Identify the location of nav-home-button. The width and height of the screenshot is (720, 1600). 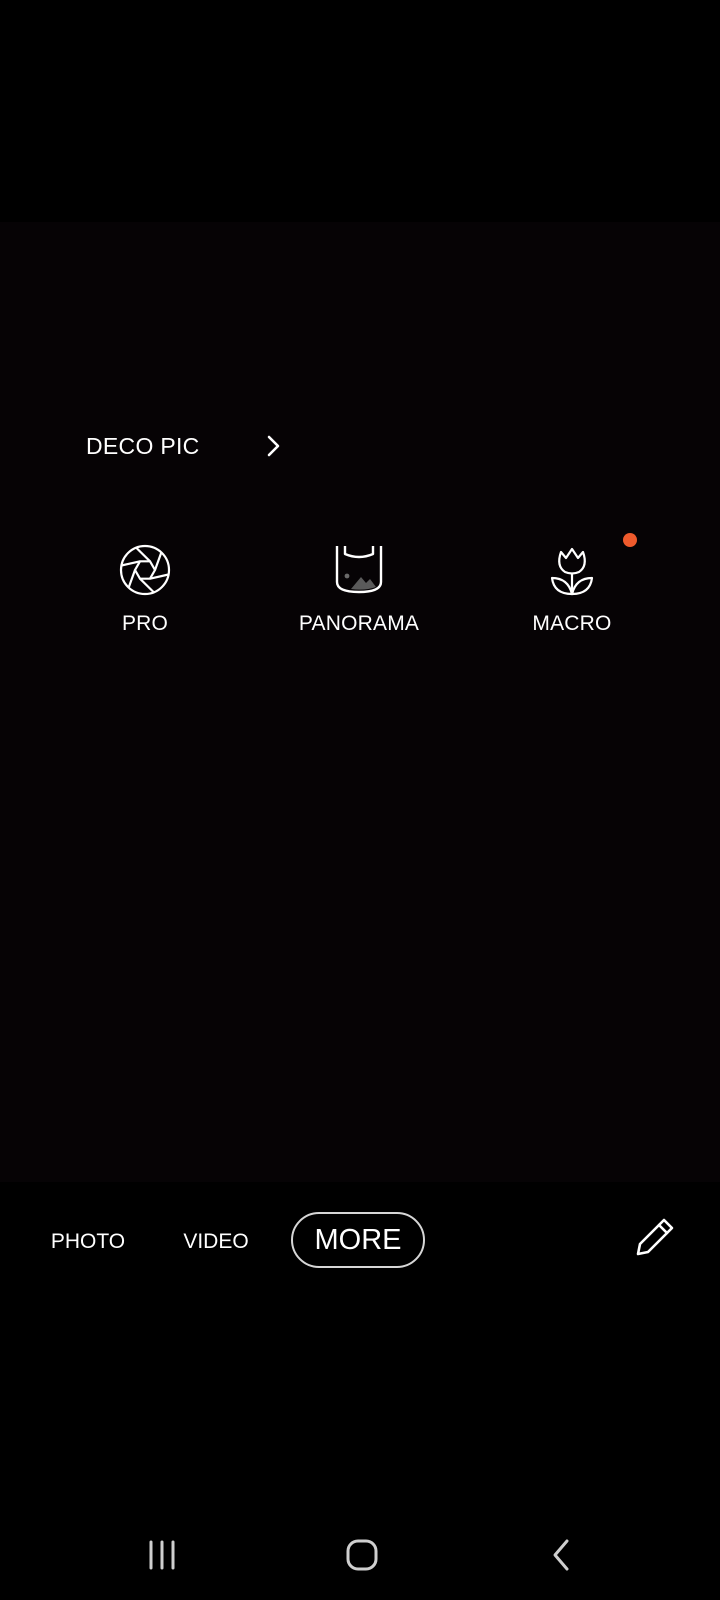
(362, 1555).